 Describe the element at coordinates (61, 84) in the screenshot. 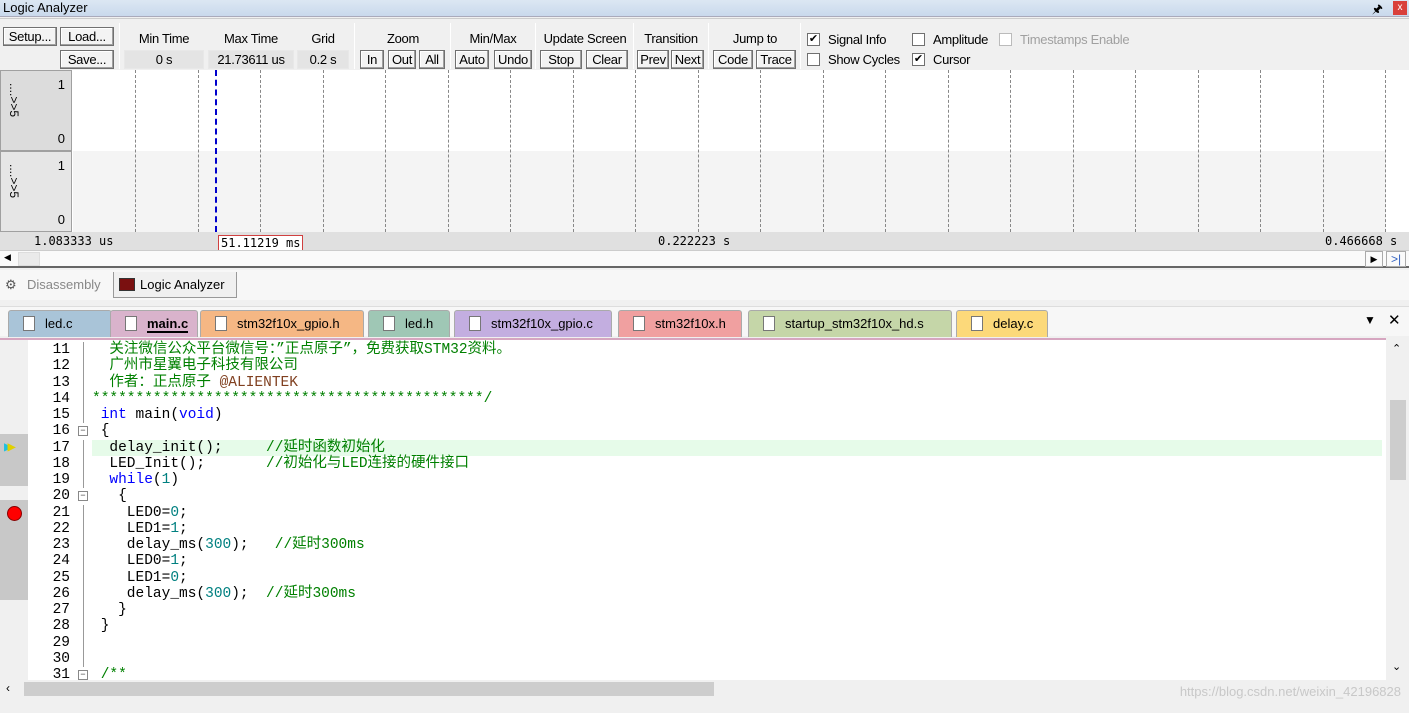

I see `signal-high: 1` at that location.